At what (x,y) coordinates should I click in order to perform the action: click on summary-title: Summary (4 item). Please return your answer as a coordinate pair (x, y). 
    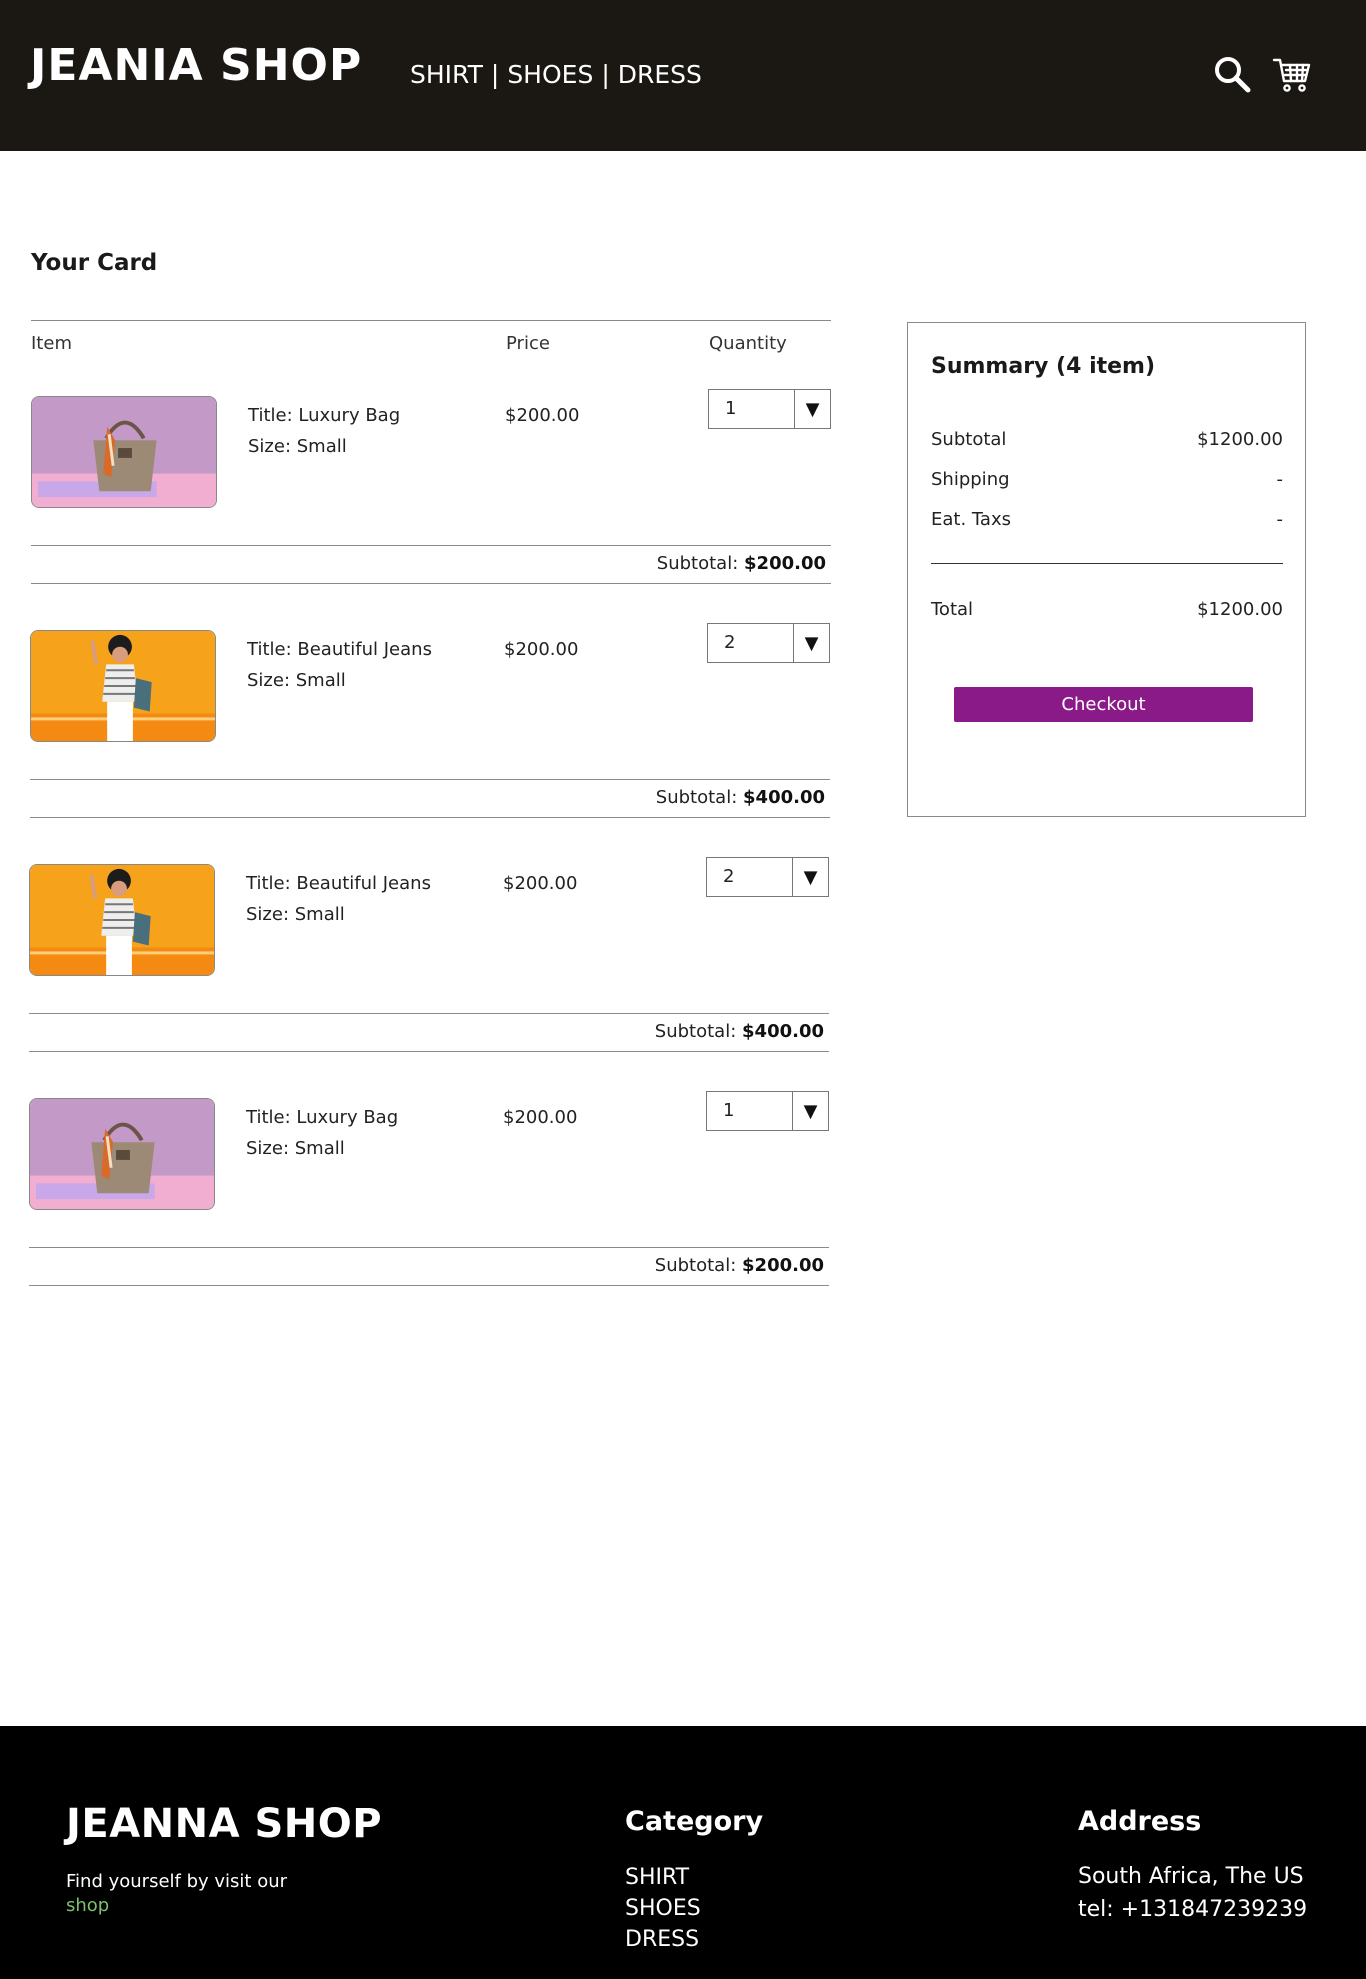
    Looking at the image, I should click on (1043, 366).